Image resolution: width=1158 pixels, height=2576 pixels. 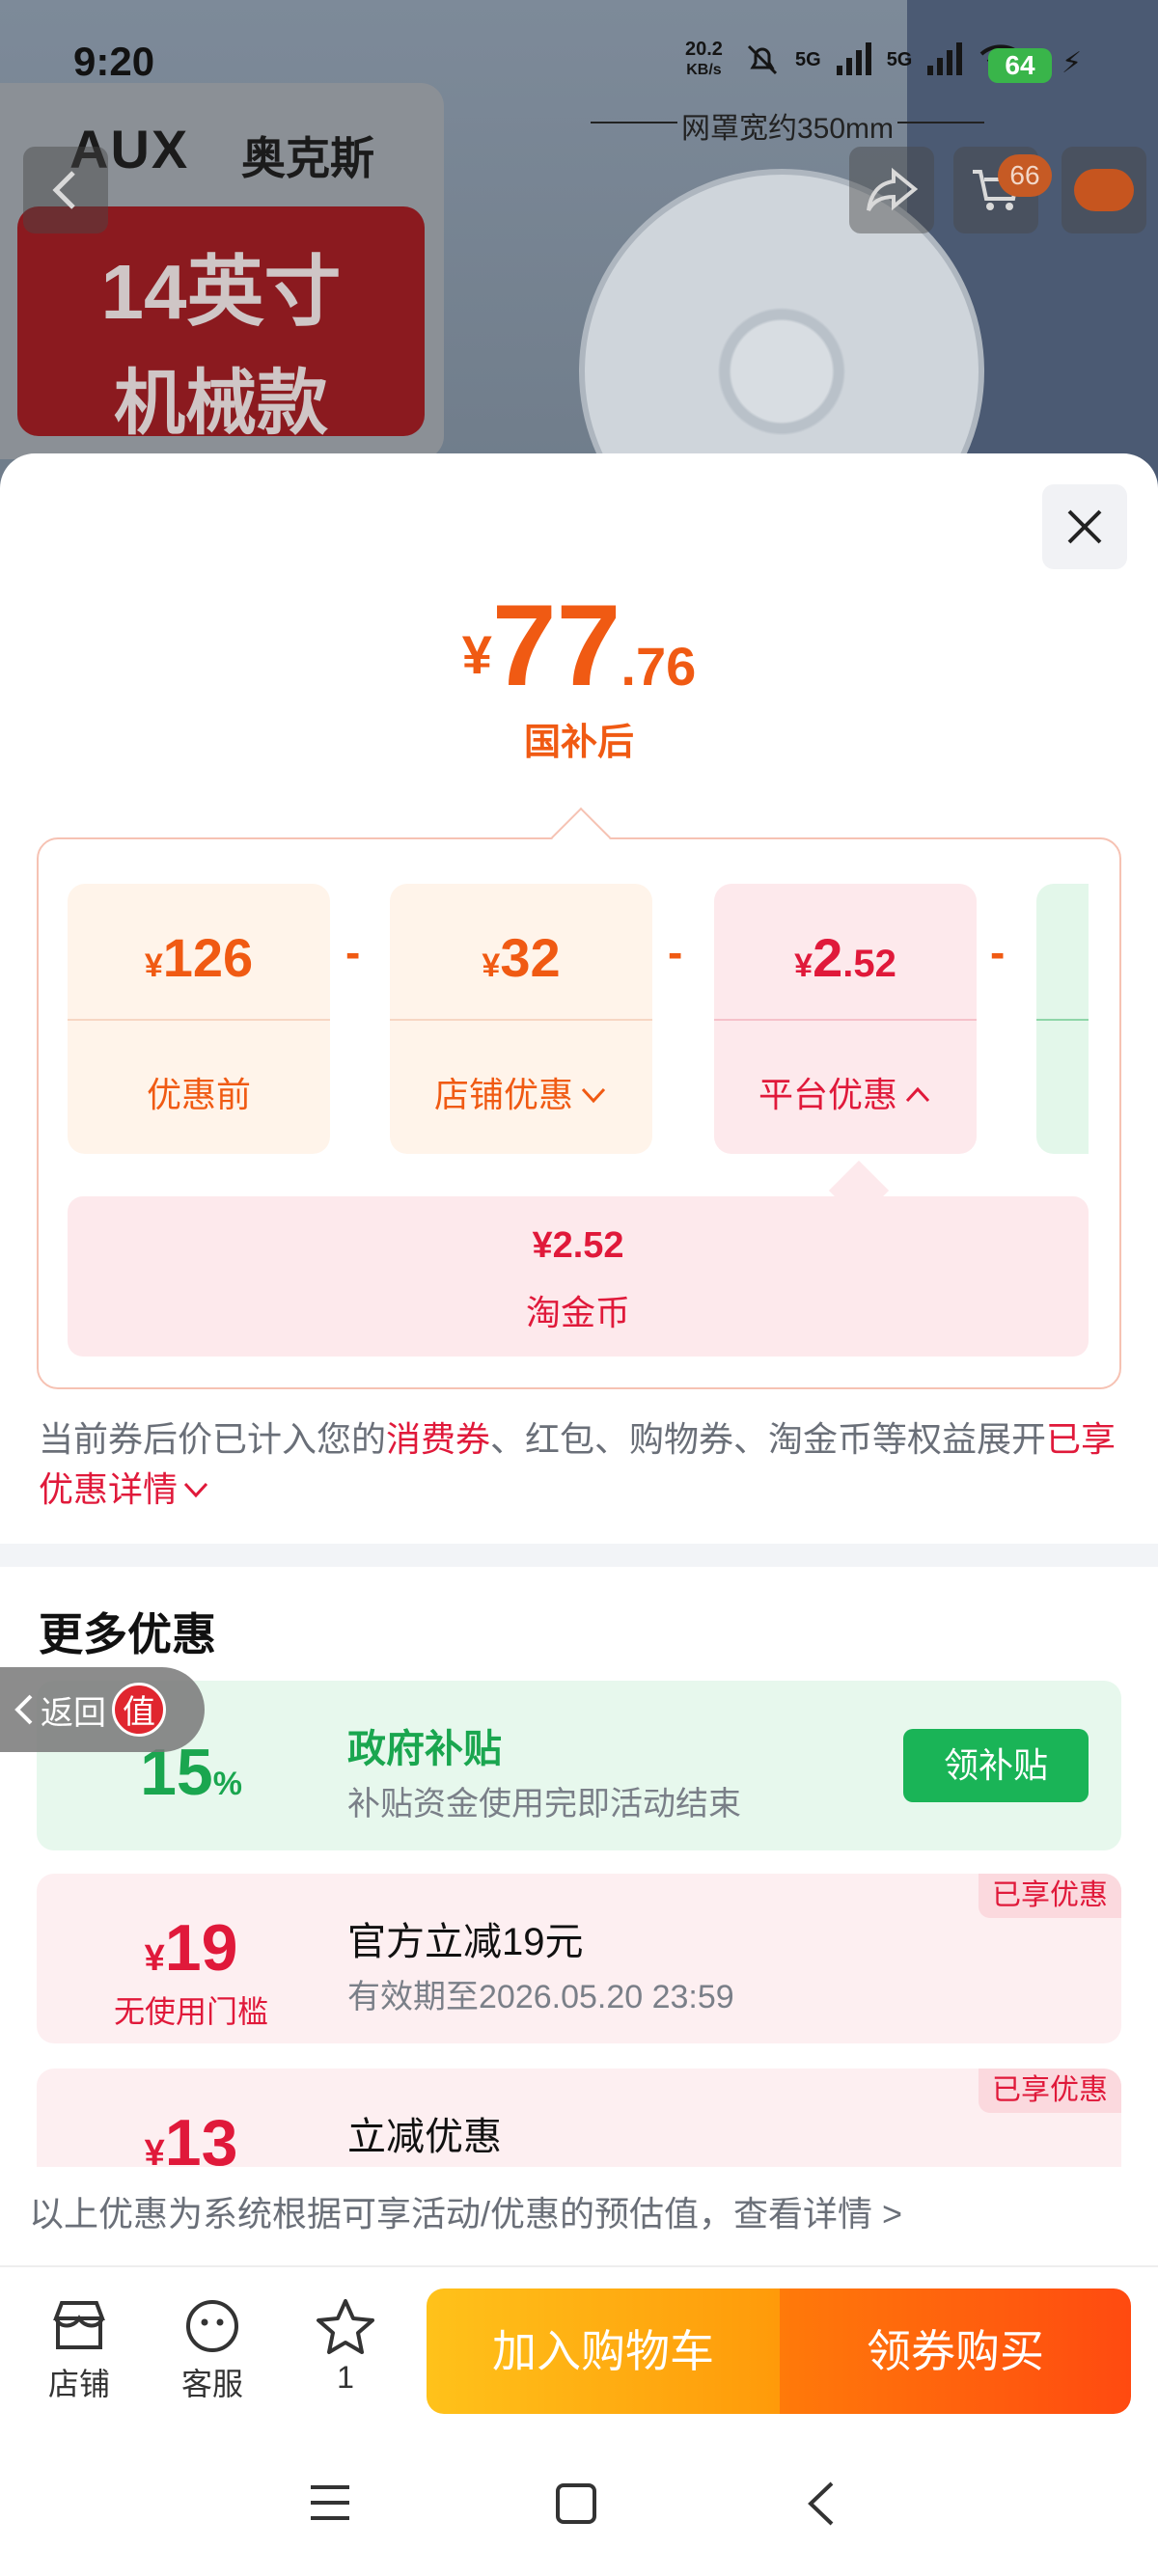 I want to click on offer-unit: %, so click(x=227, y=1784).